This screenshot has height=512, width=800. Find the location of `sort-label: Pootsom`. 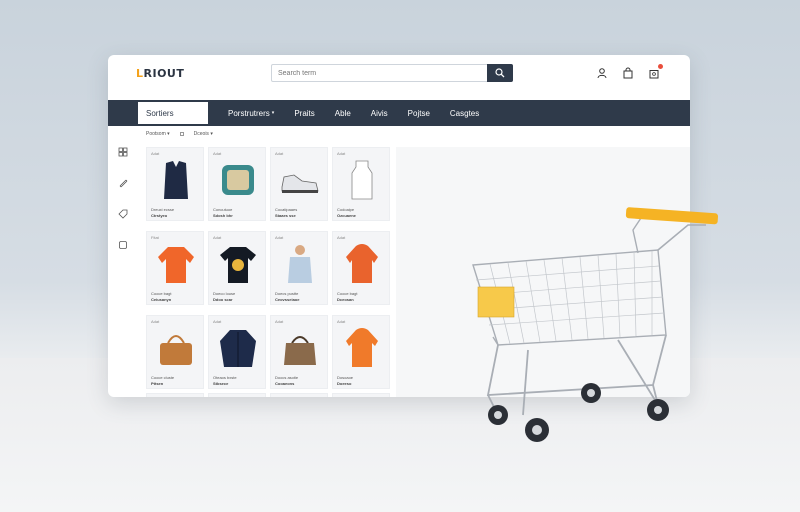

sort-label: Pootsom is located at coordinates (156, 134).